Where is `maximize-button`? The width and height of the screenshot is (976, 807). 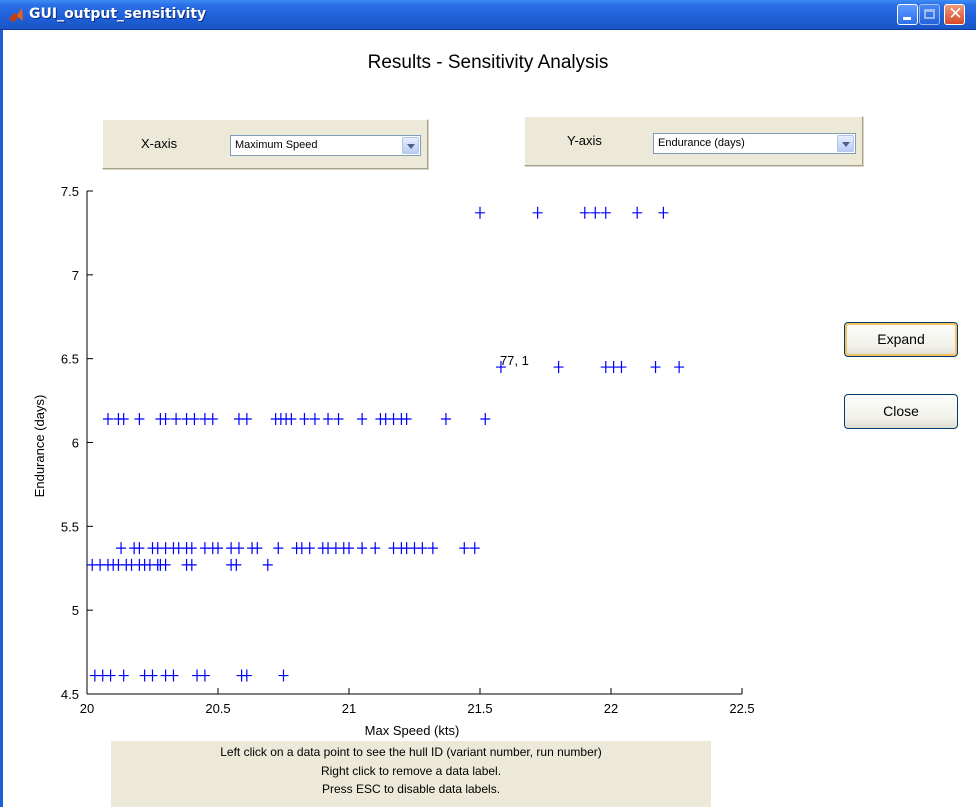 maximize-button is located at coordinates (929, 14).